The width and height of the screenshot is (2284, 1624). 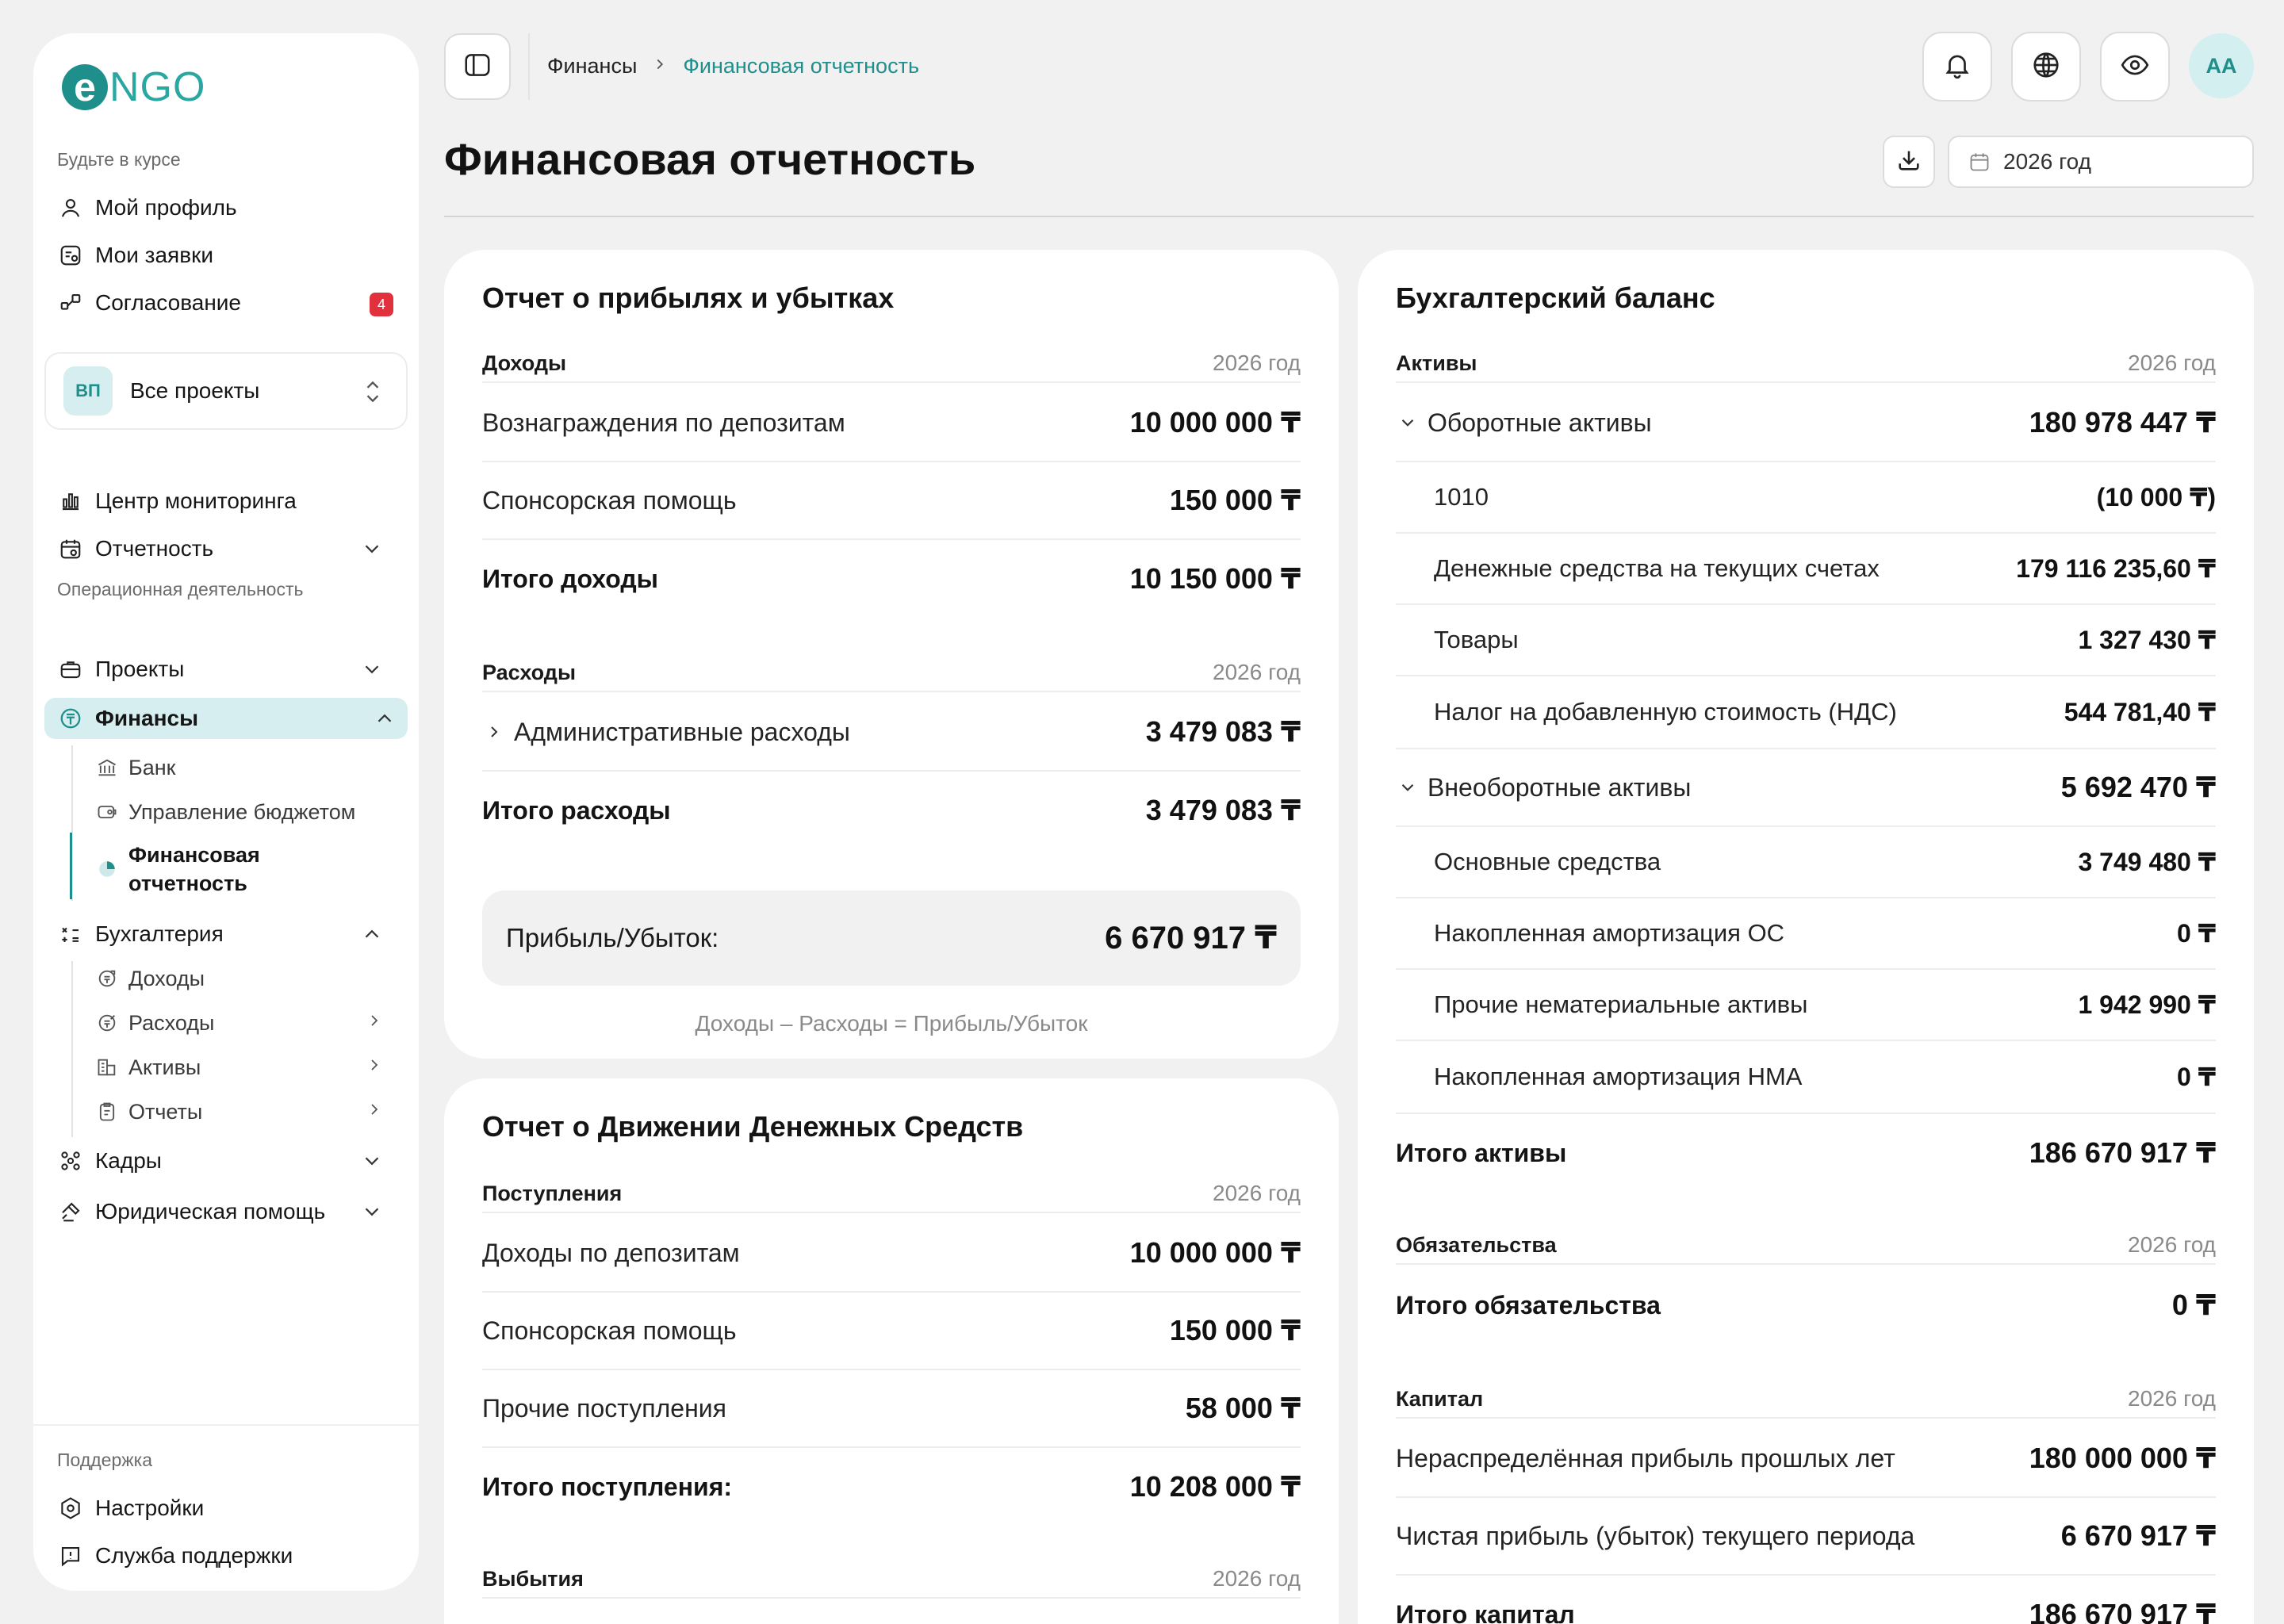 I want to click on sidebar-item-accounting: Бухгалтерия, so click(x=226, y=935).